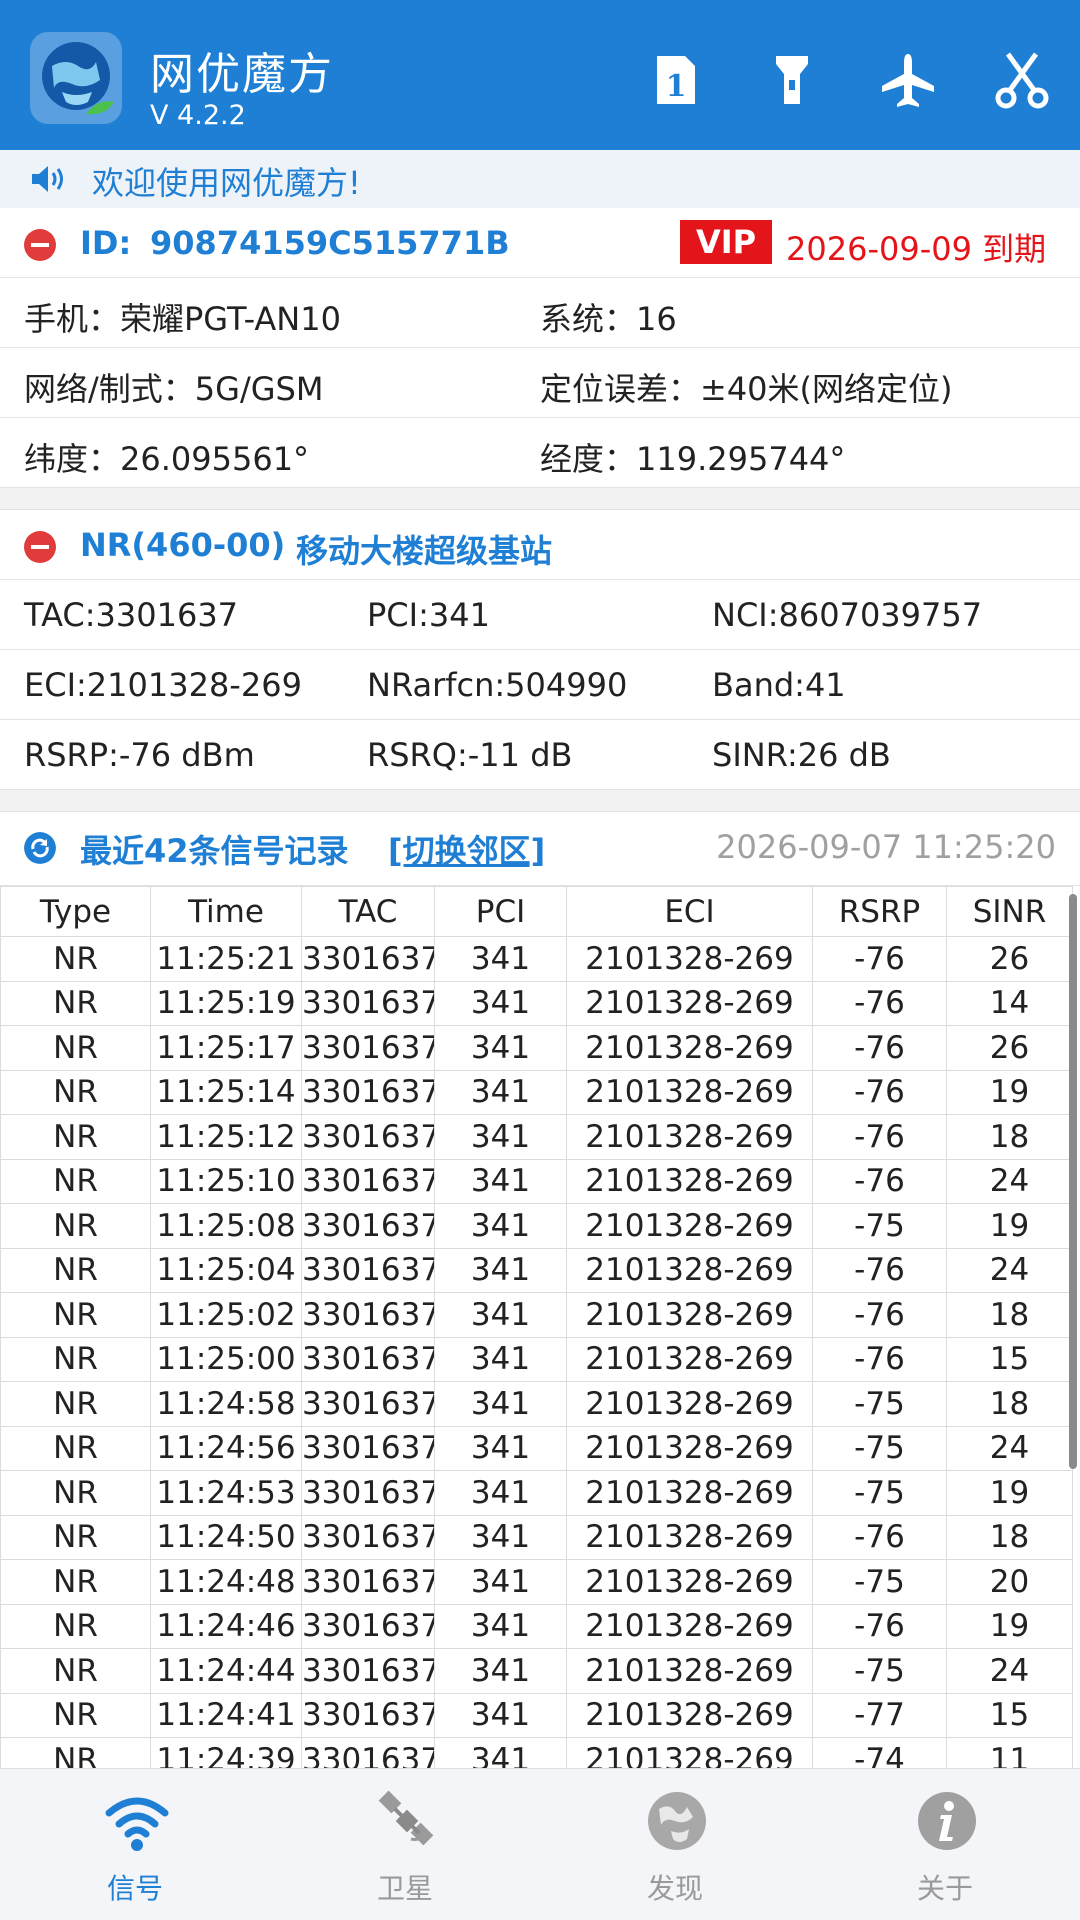  I want to click on flashlight-icon, so click(792, 80).